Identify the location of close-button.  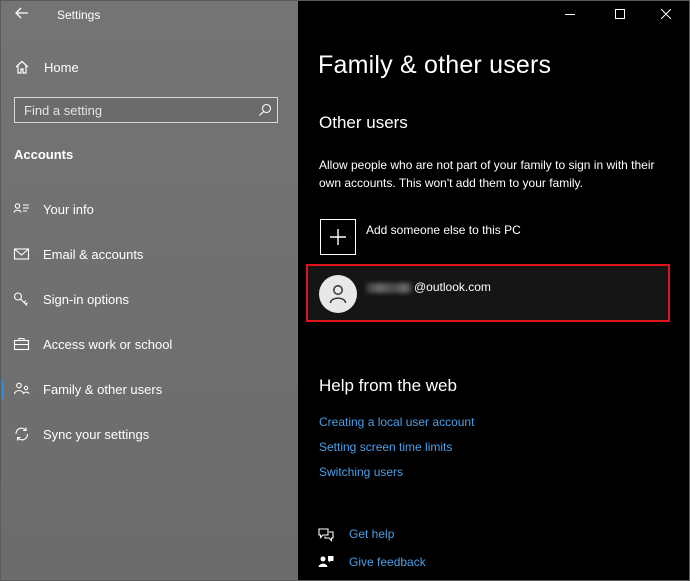
(666, 15).